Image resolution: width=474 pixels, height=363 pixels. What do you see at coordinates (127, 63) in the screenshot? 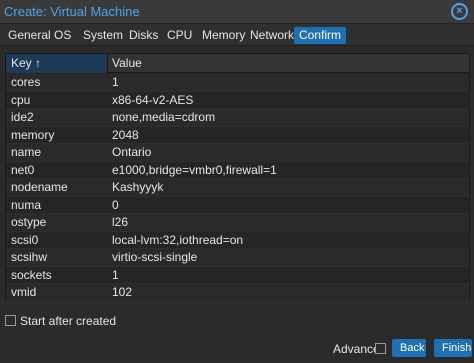
I see `column-header-value: Value` at bounding box center [127, 63].